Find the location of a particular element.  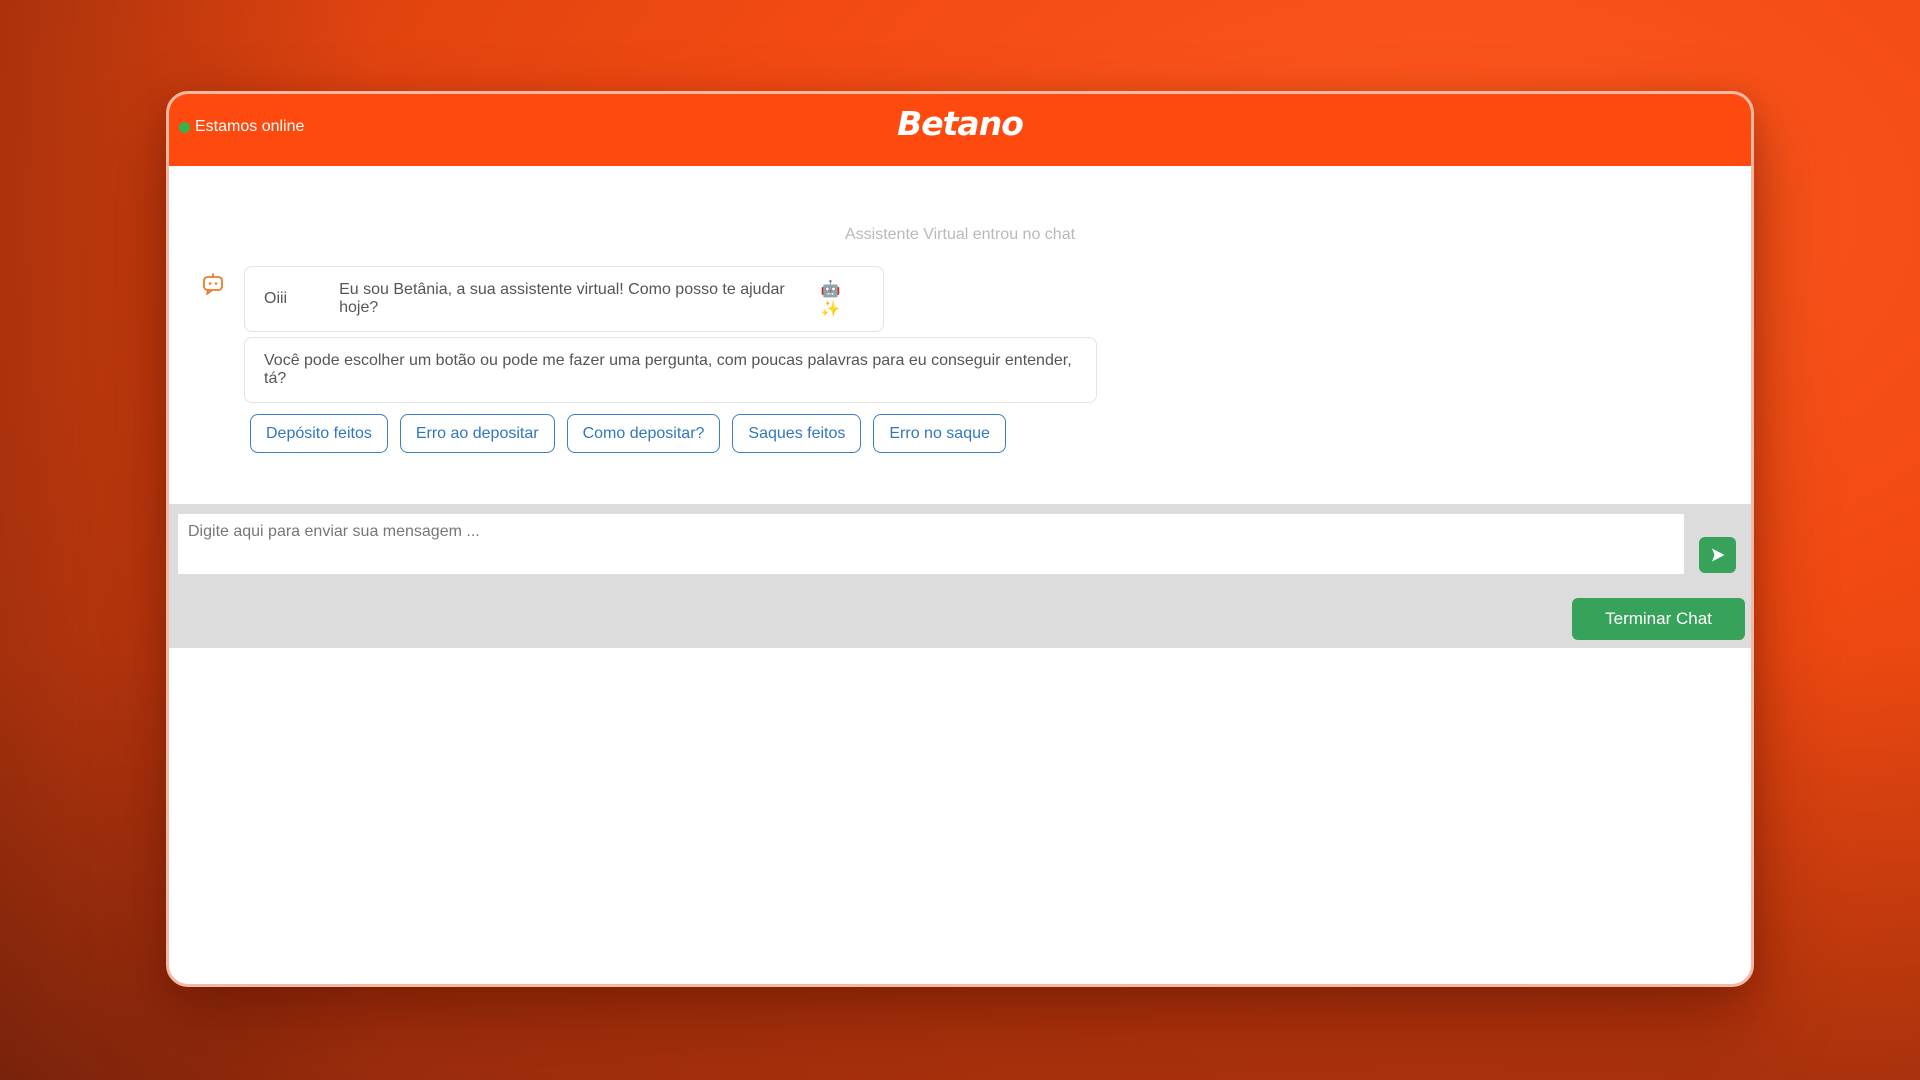

send-arrow-icon is located at coordinates (1717, 555).